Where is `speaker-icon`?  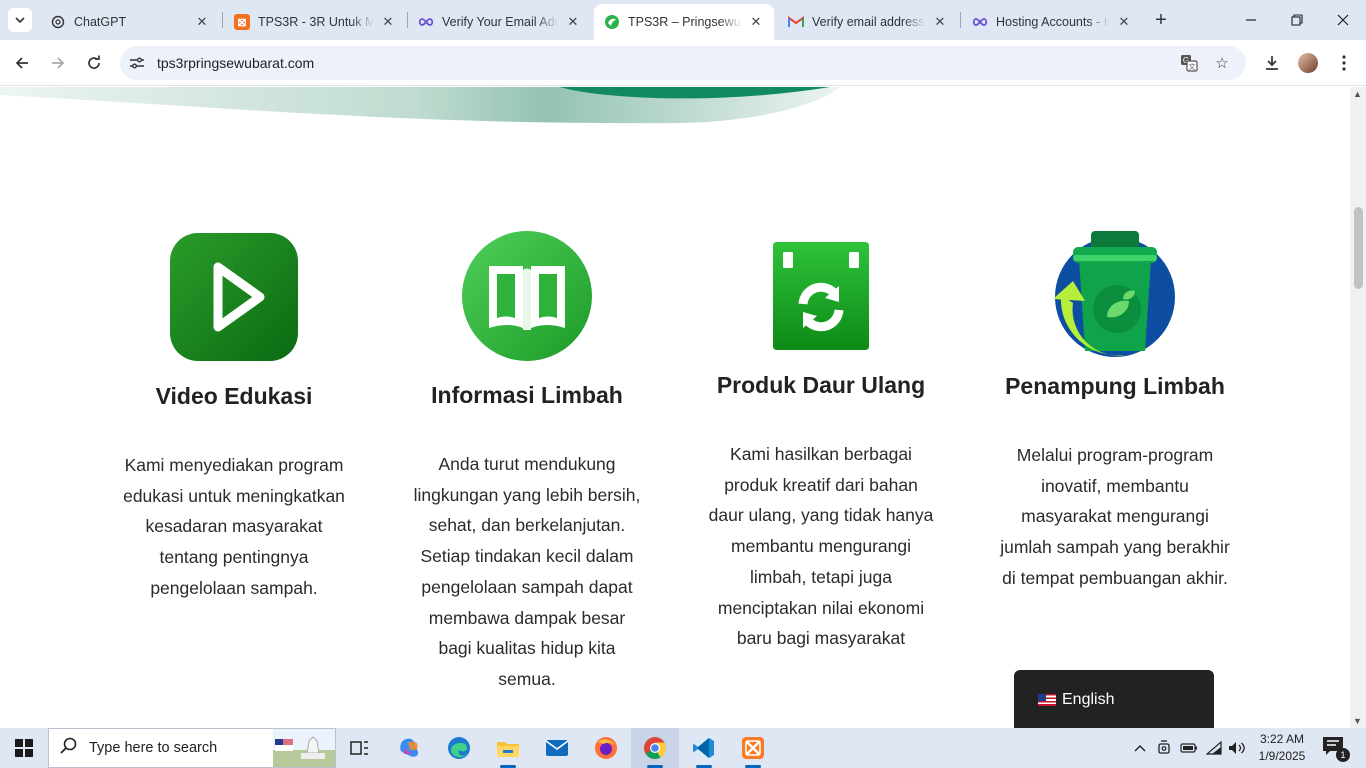
speaker-icon is located at coordinates (1237, 748).